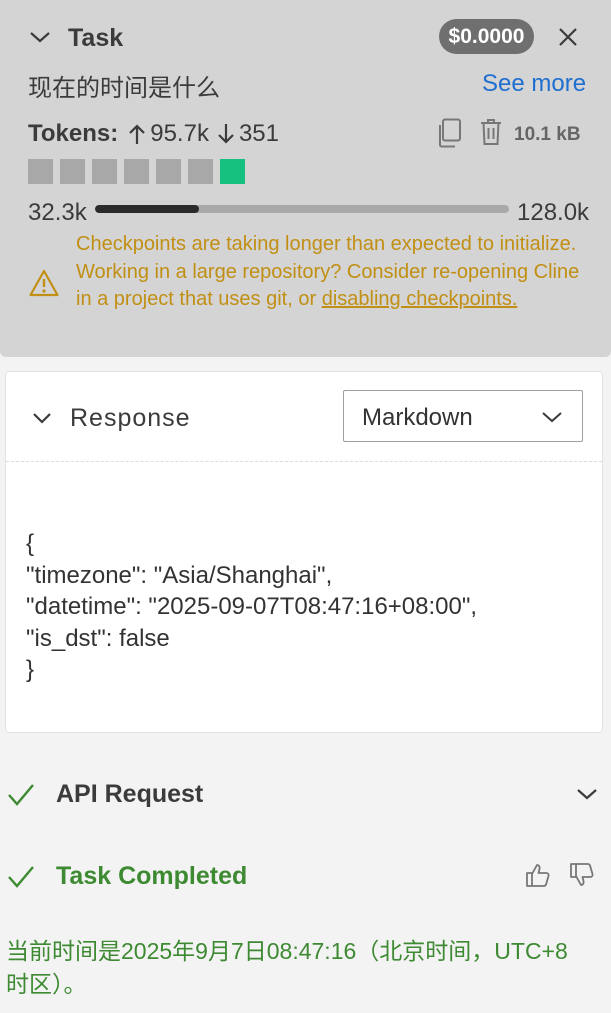 The height and width of the screenshot is (1013, 611). What do you see at coordinates (147, 209) in the screenshot?
I see `context-window-fill` at bounding box center [147, 209].